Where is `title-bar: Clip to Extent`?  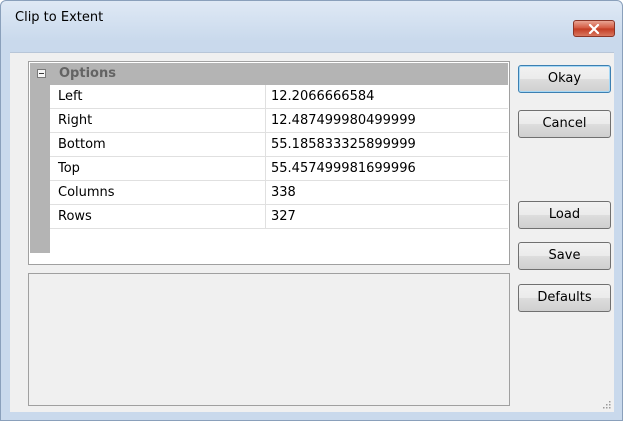
title-bar: Clip to Extent is located at coordinates (311, 19).